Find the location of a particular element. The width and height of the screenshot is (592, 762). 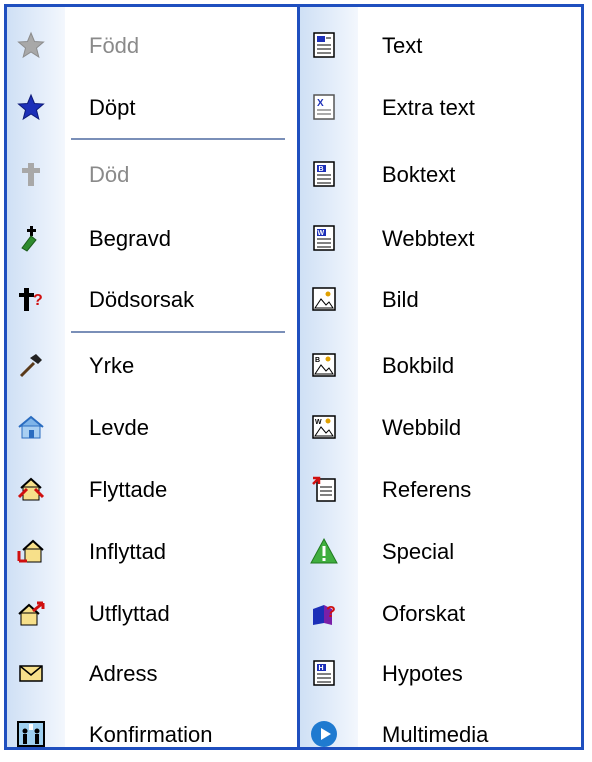

menu-item-label: Konfirmation is located at coordinates (151, 734).